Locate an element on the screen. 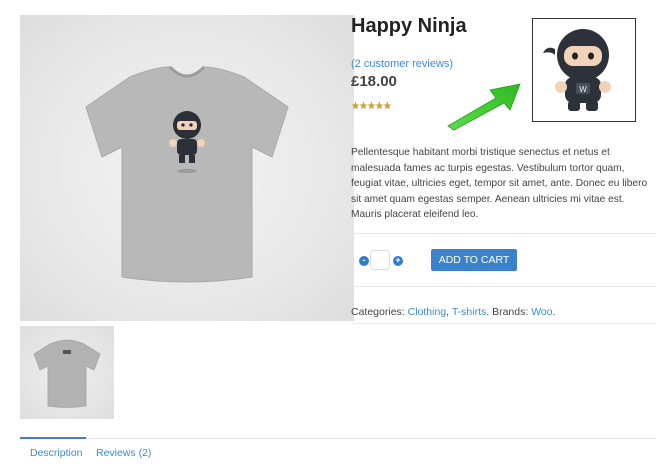 The height and width of the screenshot is (468, 660). active-tab-indicator is located at coordinates (53, 438).